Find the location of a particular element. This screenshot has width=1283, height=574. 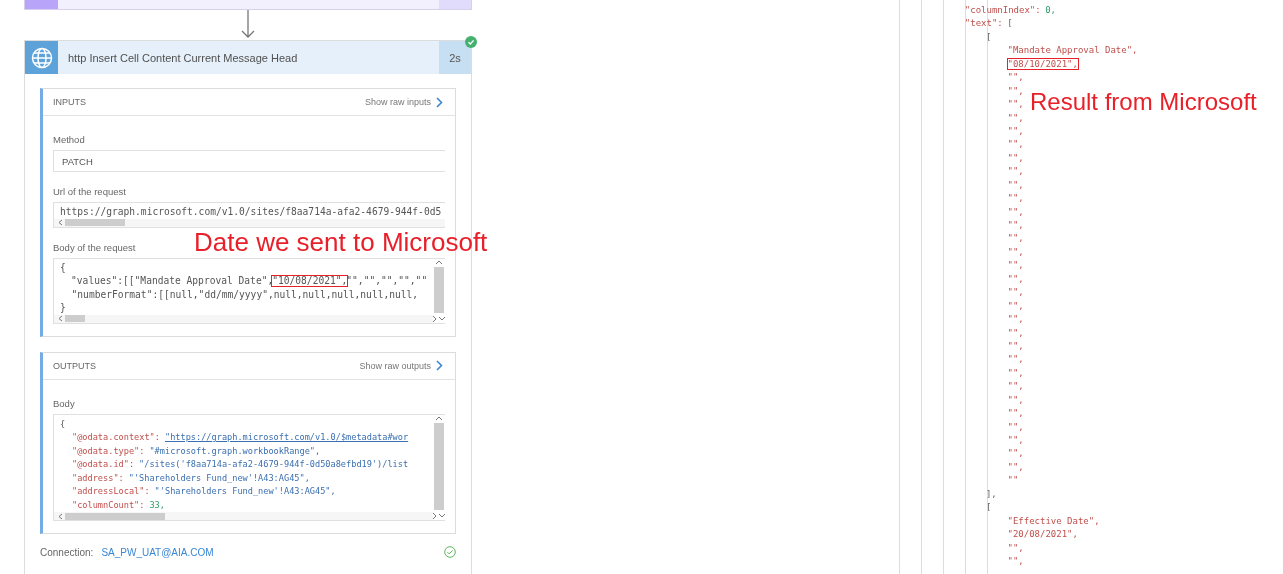

code-line: "" is located at coordinates (1012, 481).